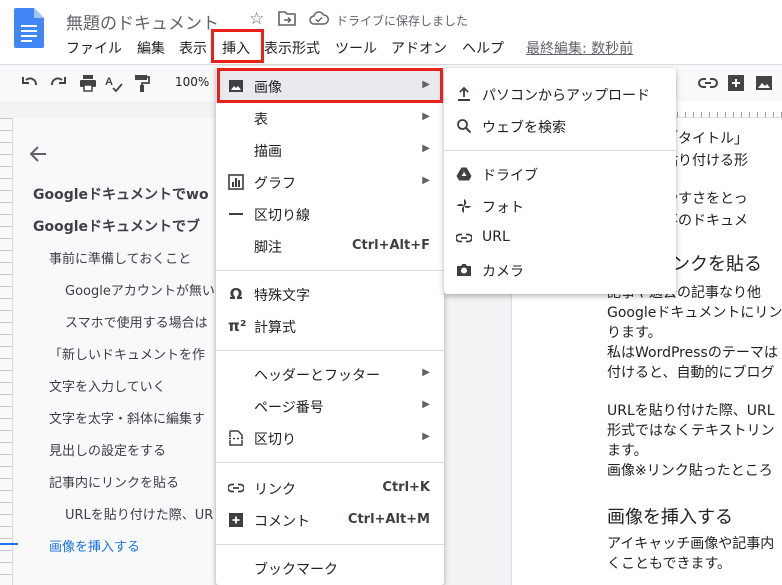 This screenshot has height=585, width=782. Describe the element at coordinates (560, 270) in the screenshot. I see `image-submenu-item-camera: カメラ` at that location.